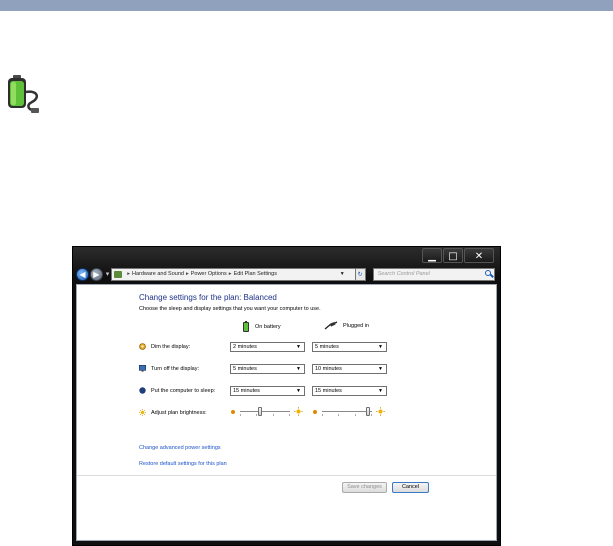  I want to click on change-advanced-settings-link: Change advanced power settings, so click(180, 448).